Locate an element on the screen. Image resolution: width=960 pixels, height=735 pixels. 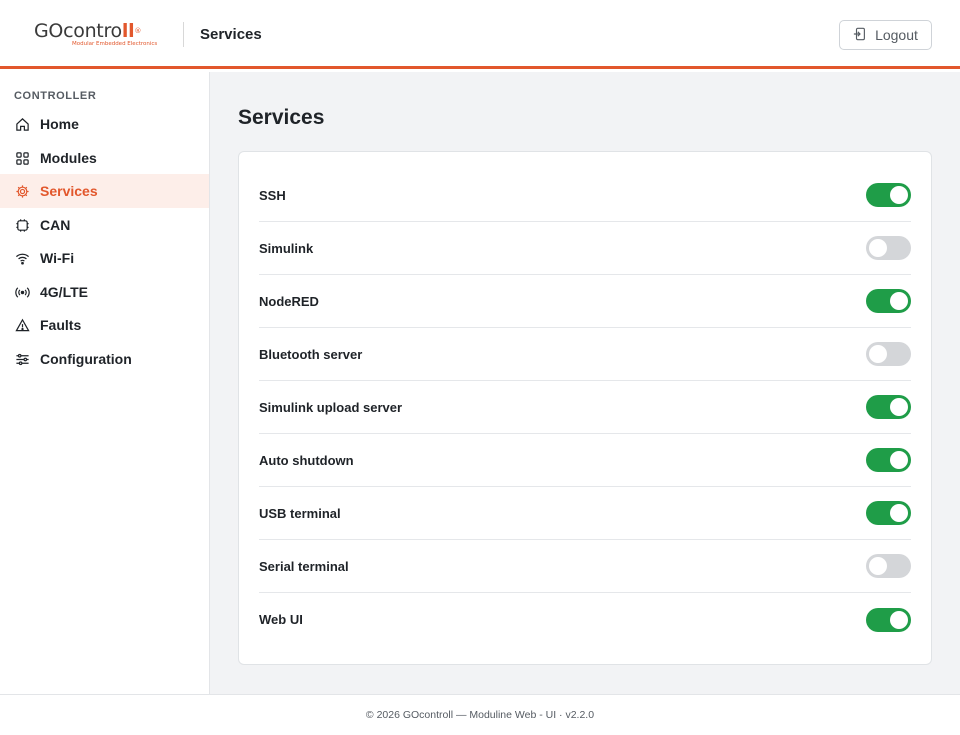
service-row-auto-shutdown: Auto shutdown is located at coordinates (585, 460).